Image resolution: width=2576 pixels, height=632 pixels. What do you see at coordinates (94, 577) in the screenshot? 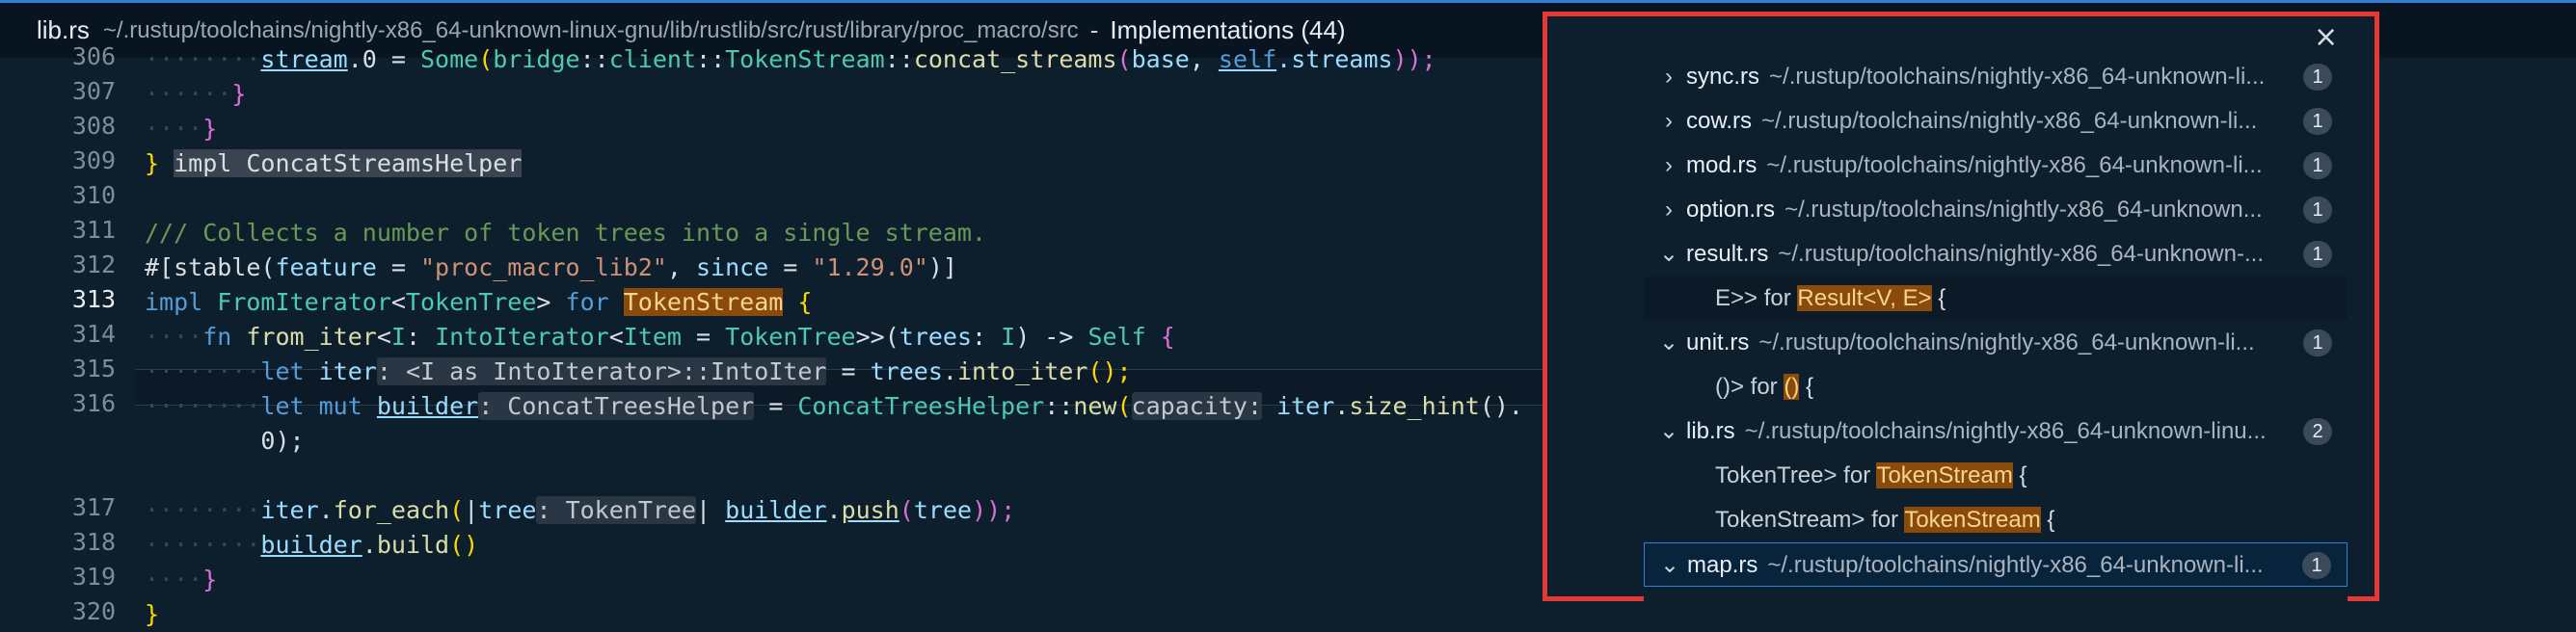
I see `line-number: 319` at bounding box center [94, 577].